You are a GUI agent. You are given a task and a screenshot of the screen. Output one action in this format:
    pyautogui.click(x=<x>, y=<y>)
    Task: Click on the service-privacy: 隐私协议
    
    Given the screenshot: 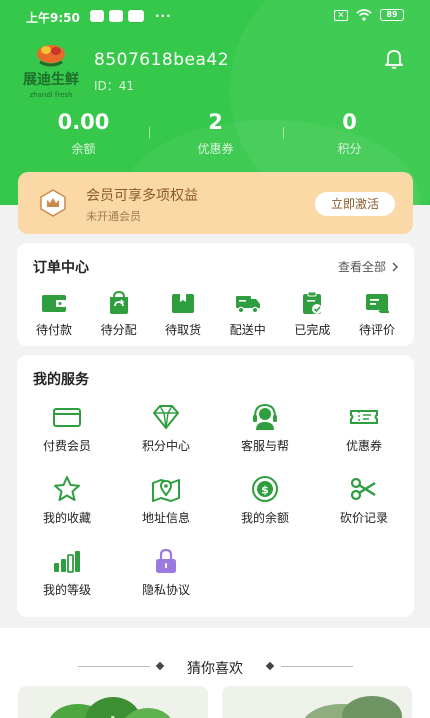 What is the action you would take?
    pyautogui.click(x=166, y=572)
    